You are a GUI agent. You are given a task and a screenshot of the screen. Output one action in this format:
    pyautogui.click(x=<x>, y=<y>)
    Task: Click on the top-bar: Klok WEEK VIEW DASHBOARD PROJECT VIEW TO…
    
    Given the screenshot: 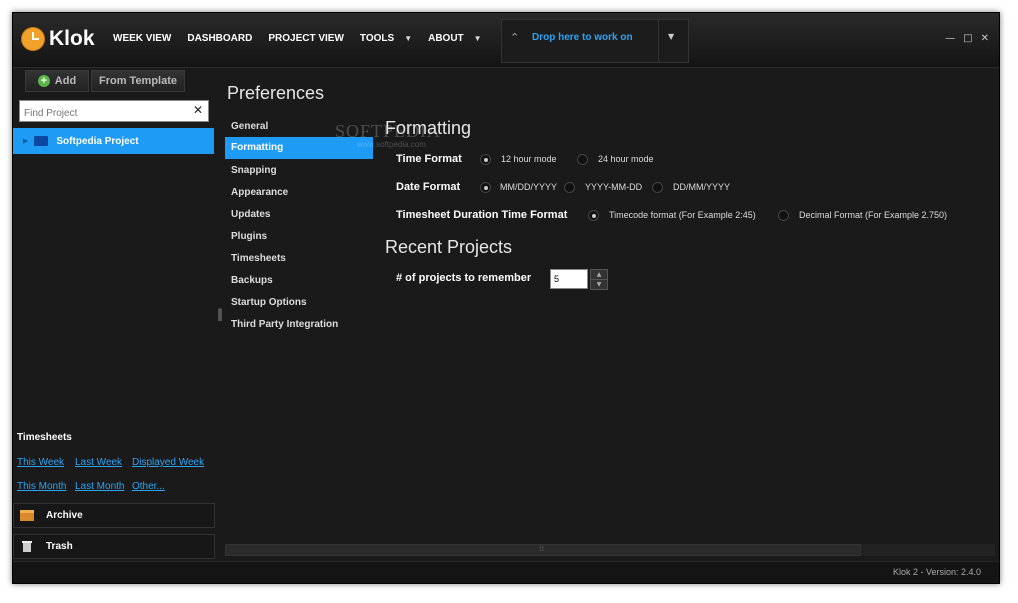 What is the action you would take?
    pyautogui.click(x=506, y=40)
    